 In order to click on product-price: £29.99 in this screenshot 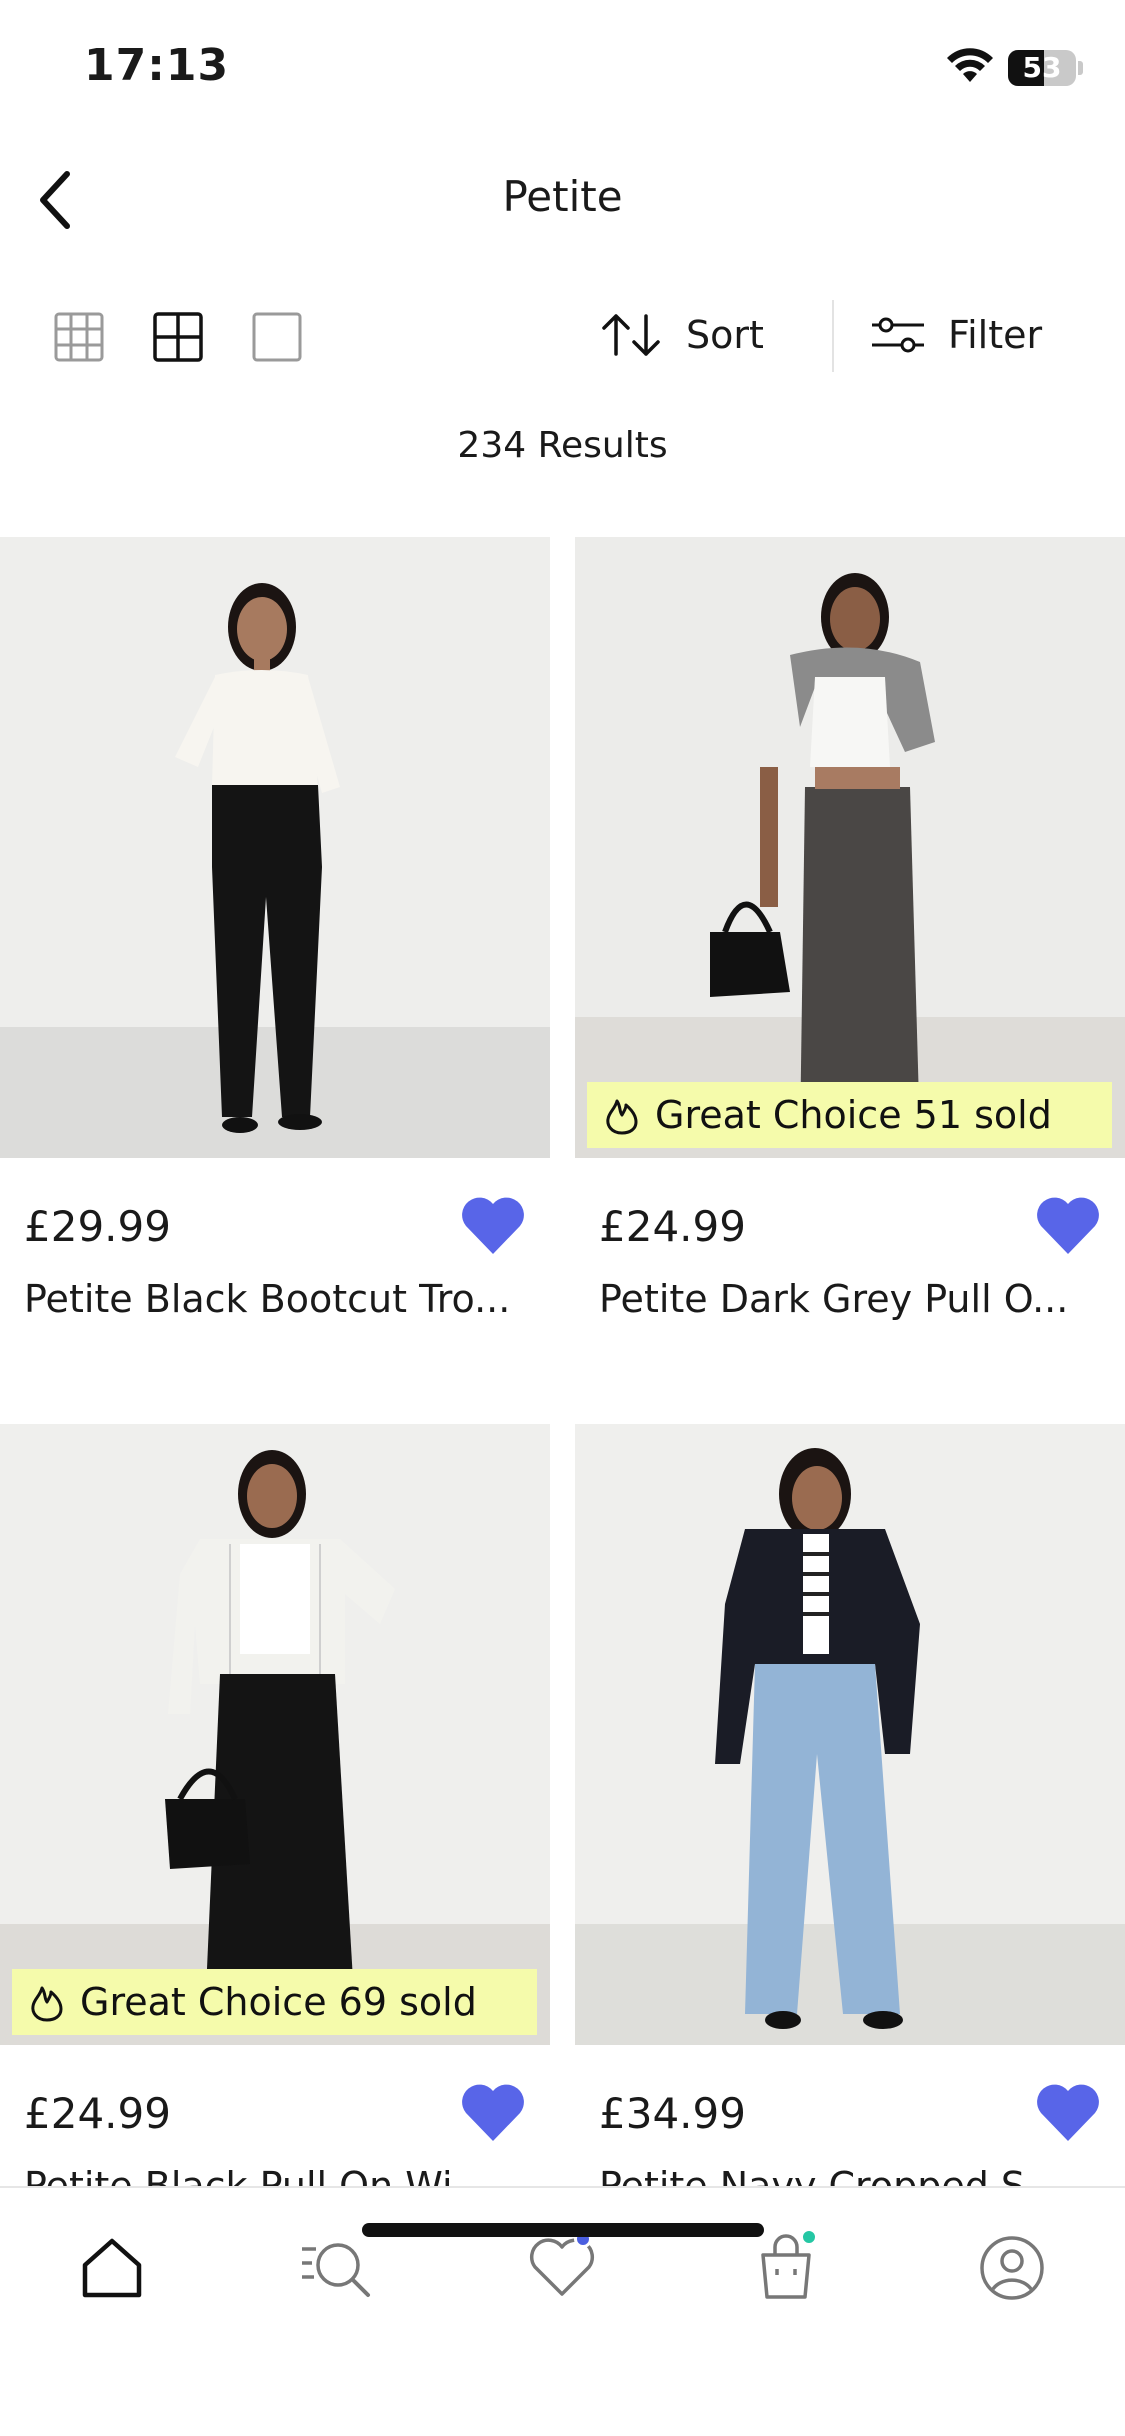, I will do `click(97, 1226)`.